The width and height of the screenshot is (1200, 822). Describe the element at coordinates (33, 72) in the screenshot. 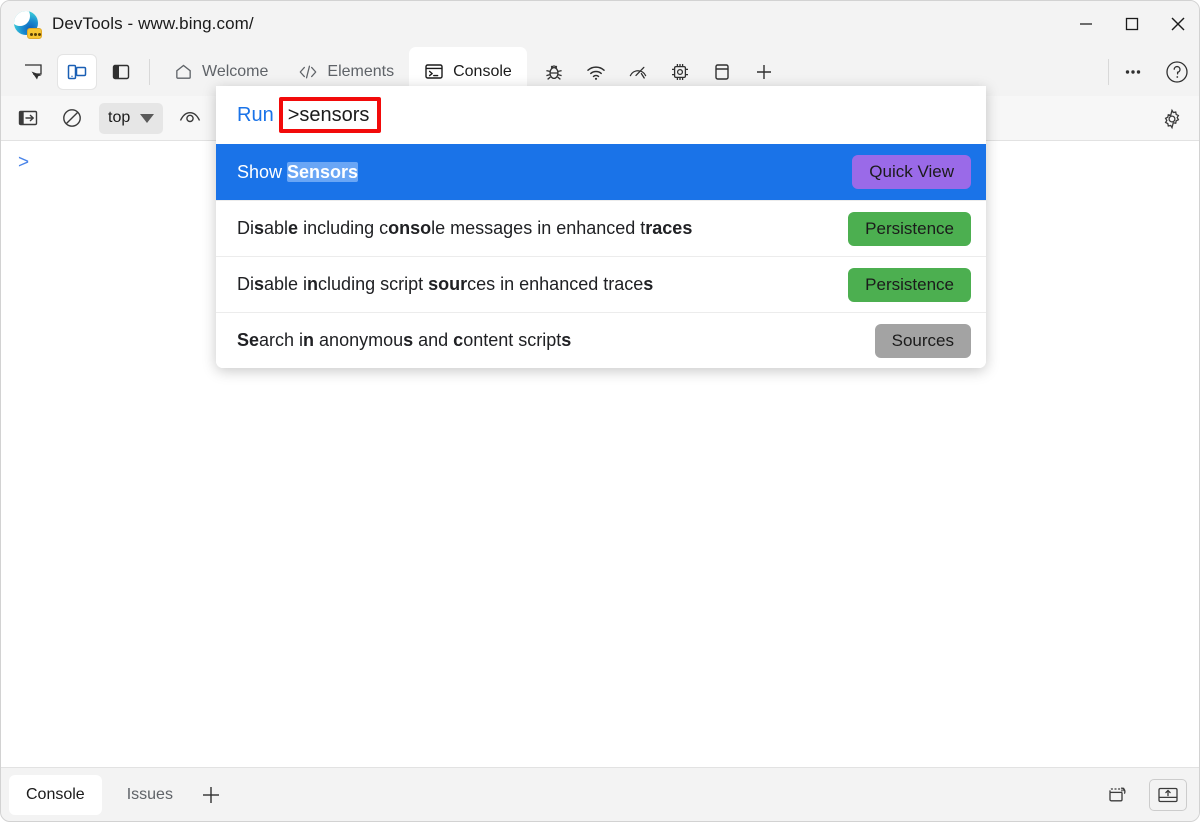

I see `inspect-cursor-icon` at that location.